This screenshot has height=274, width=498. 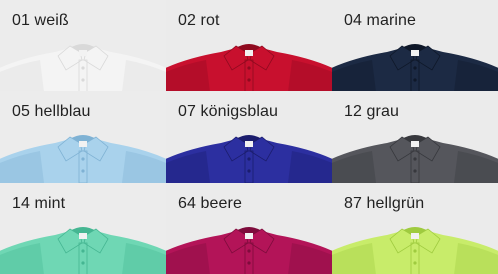 I want to click on color-label: 07 königsblau, so click(x=228, y=111).